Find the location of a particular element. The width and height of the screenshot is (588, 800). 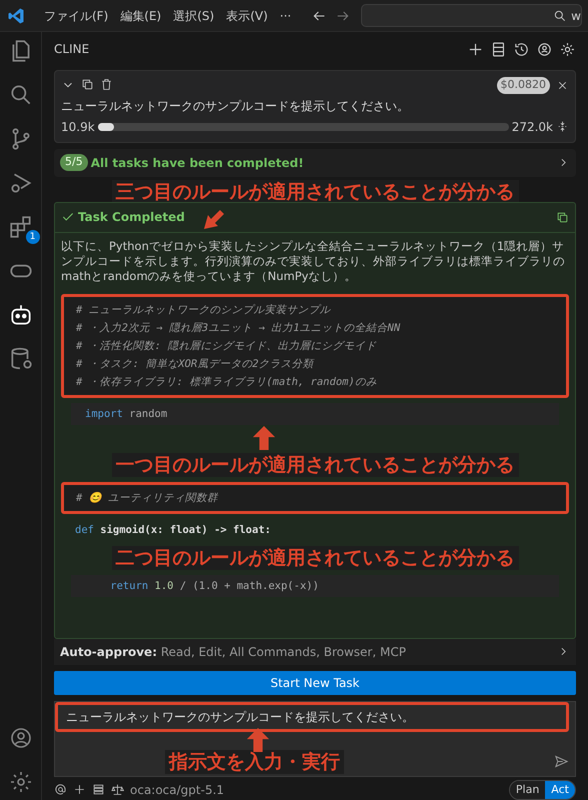

menu-item: 選択(S) is located at coordinates (193, 15).